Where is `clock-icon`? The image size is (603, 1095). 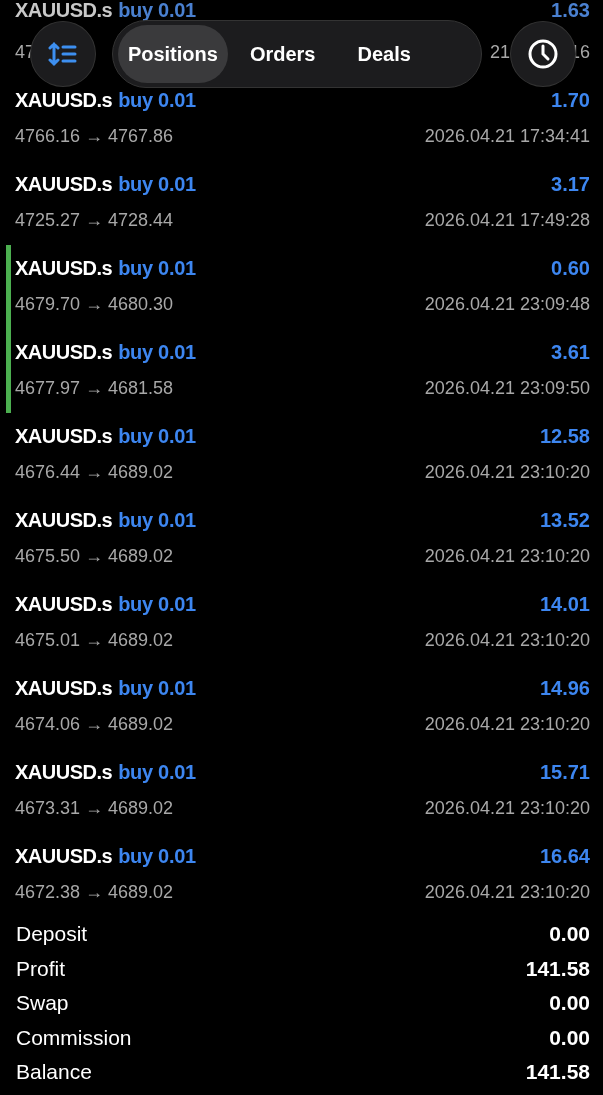
clock-icon is located at coordinates (543, 54).